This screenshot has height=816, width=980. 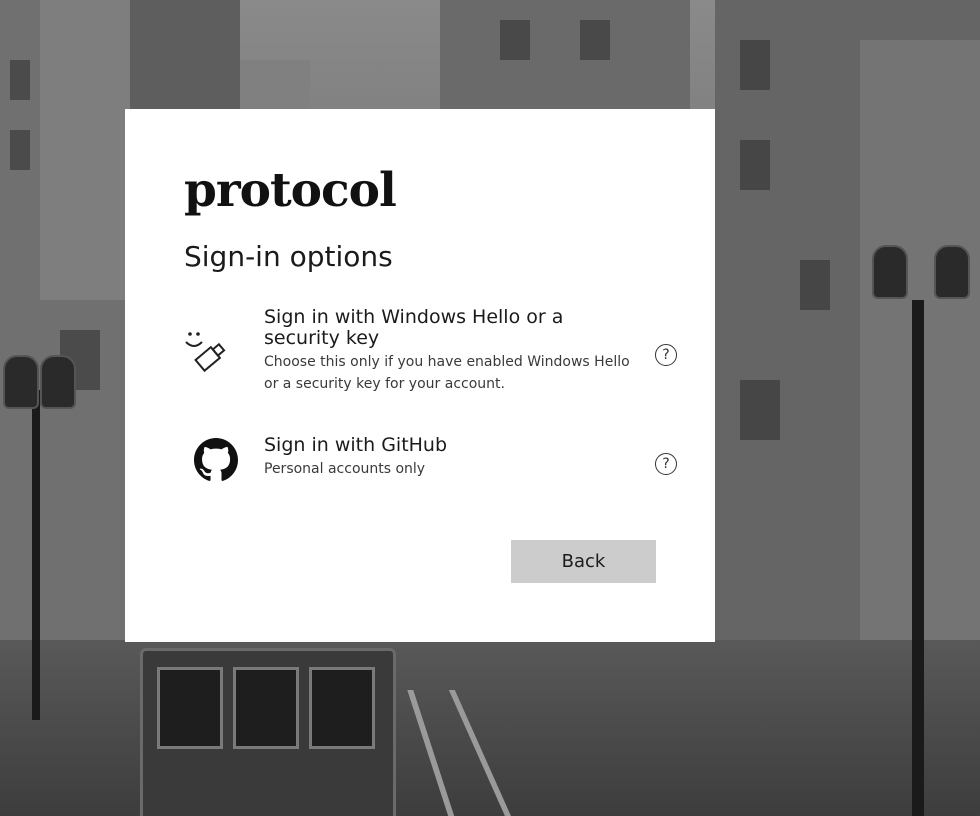 What do you see at coordinates (356, 445) in the screenshot?
I see `option-title: Sign in with GitHub` at bounding box center [356, 445].